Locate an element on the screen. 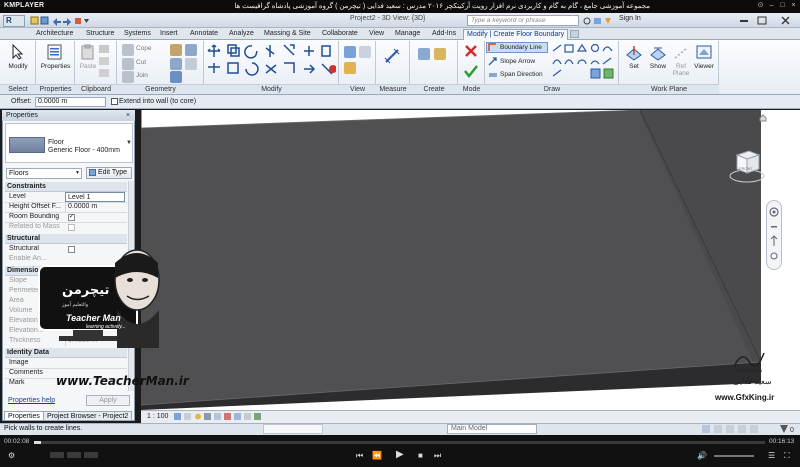  ribbon-minimize-icon is located at coordinates (574, 34).